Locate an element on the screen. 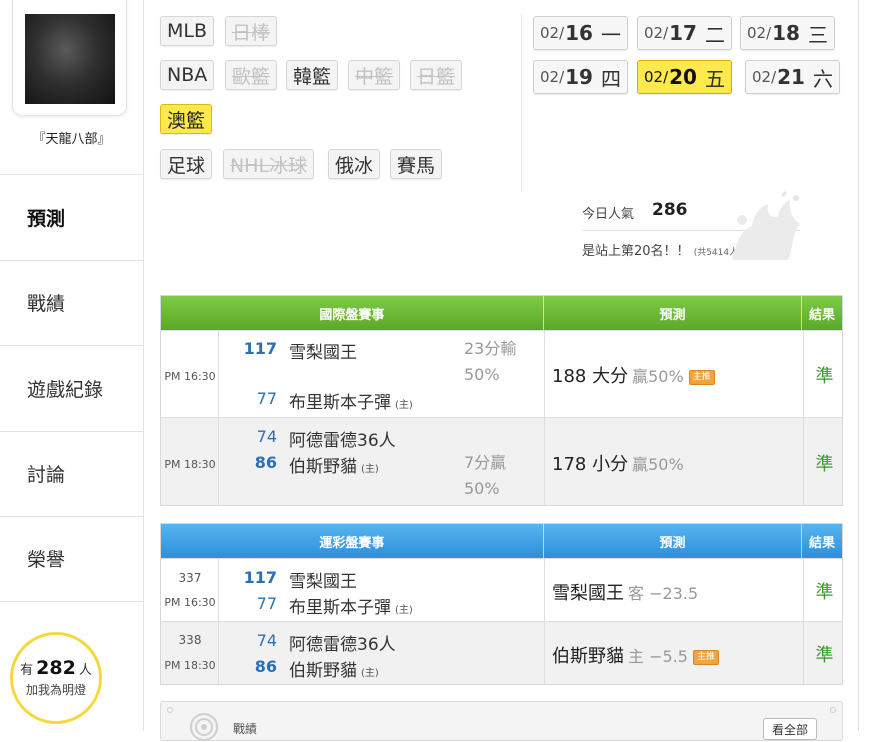 The image size is (869, 742). date-button-0218: 02/18 三 is located at coordinates (787, 33).